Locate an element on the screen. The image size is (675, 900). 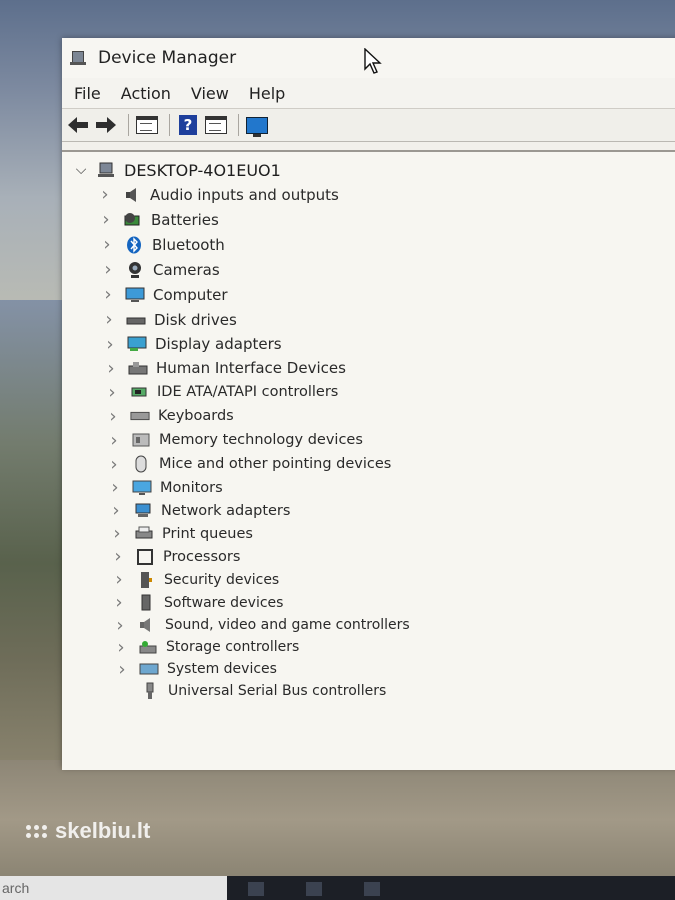
tree-node-label: Display adapters is located at coordinates (218, 344).